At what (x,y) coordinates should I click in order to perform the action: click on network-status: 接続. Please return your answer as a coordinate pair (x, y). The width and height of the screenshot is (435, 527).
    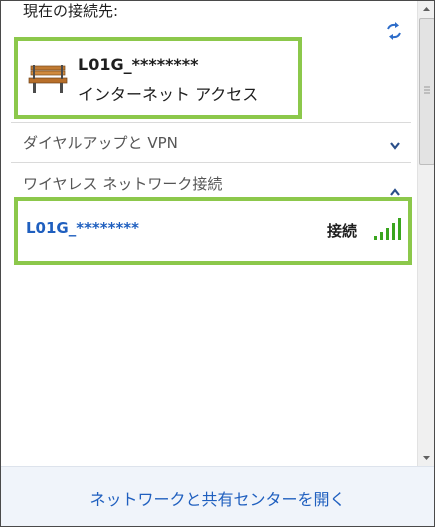
    Looking at the image, I should click on (342, 231).